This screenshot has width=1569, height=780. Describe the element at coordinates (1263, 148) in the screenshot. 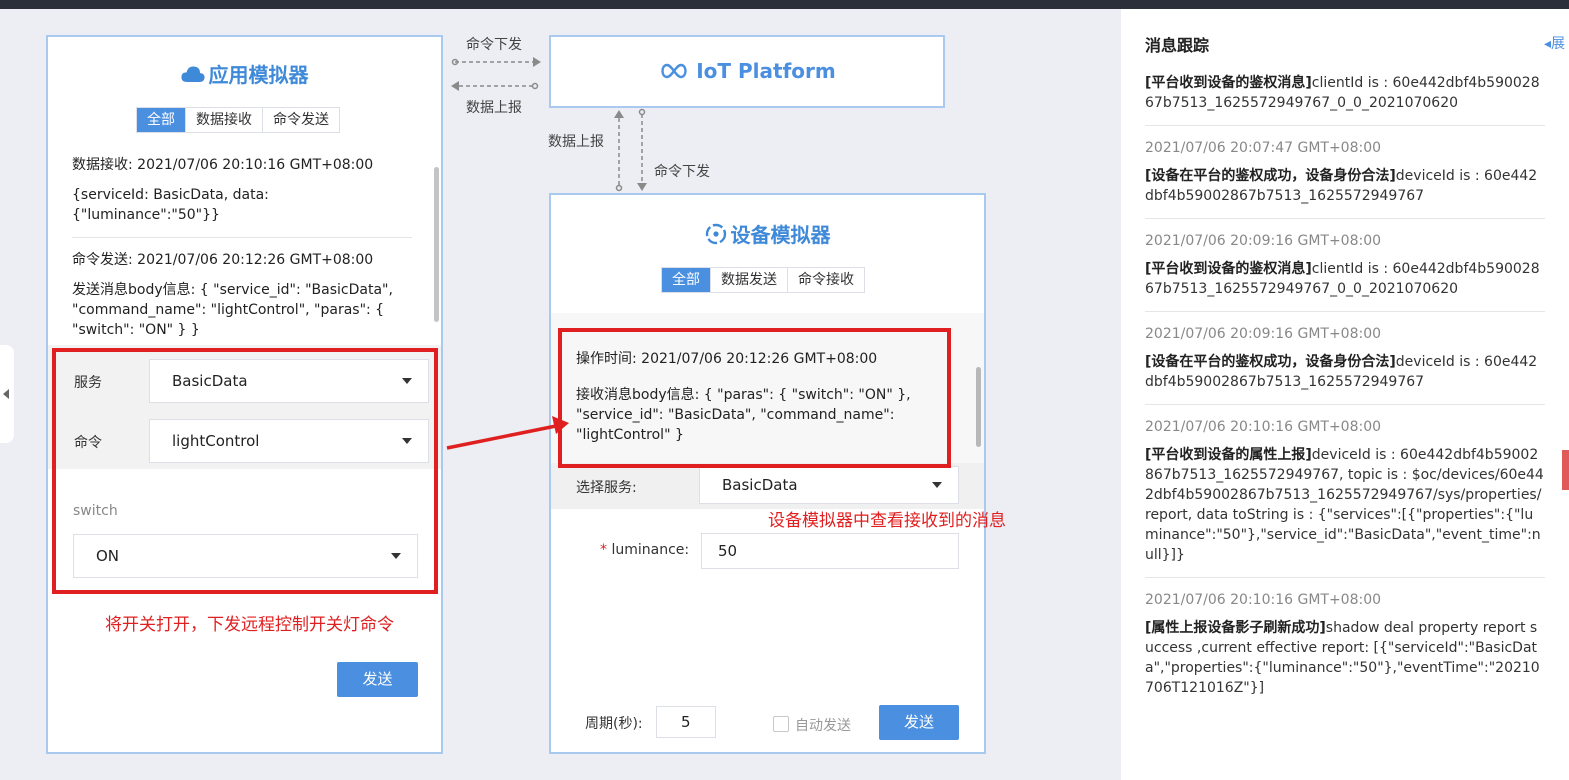

I see `trace-item-time: 2021/07/06 20:07:47 GMT+08:00` at that location.